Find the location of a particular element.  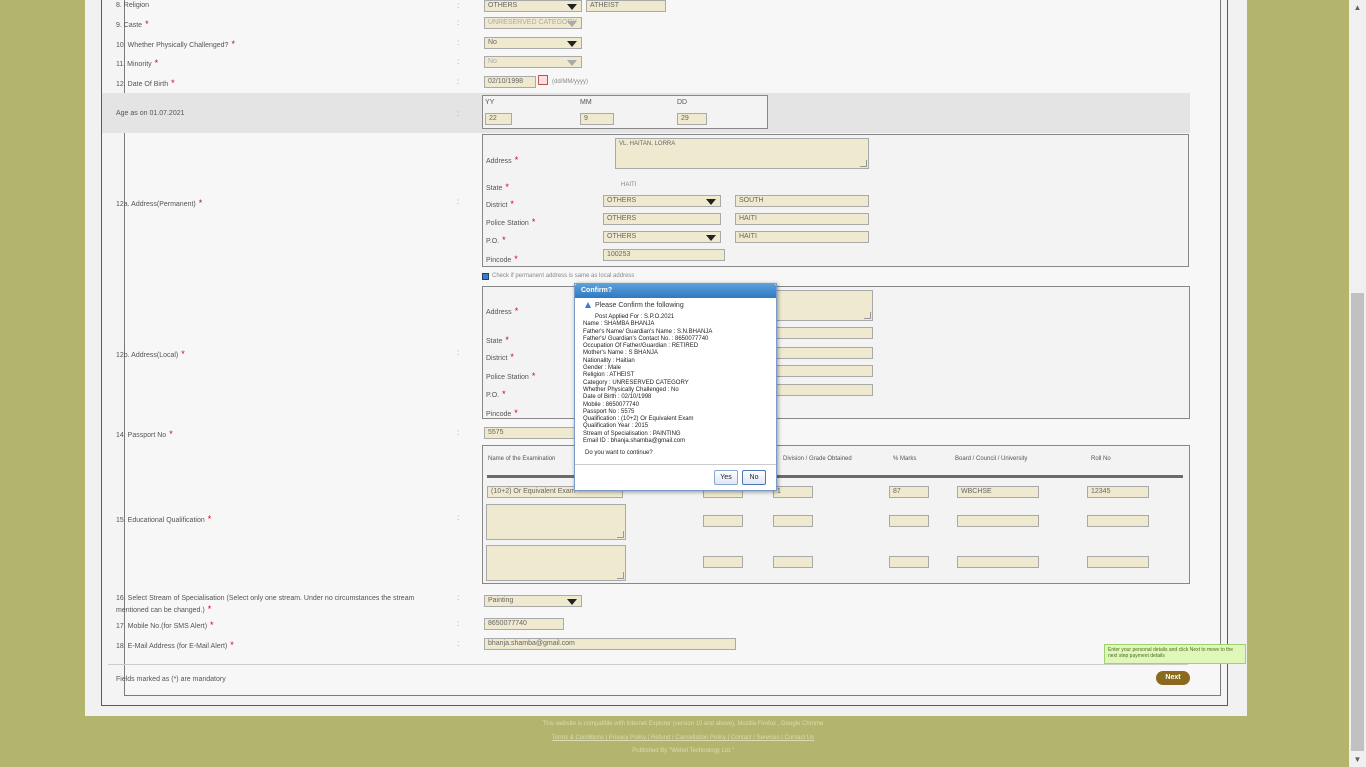

permanent-pincode-input: 100253 is located at coordinates (664, 255).